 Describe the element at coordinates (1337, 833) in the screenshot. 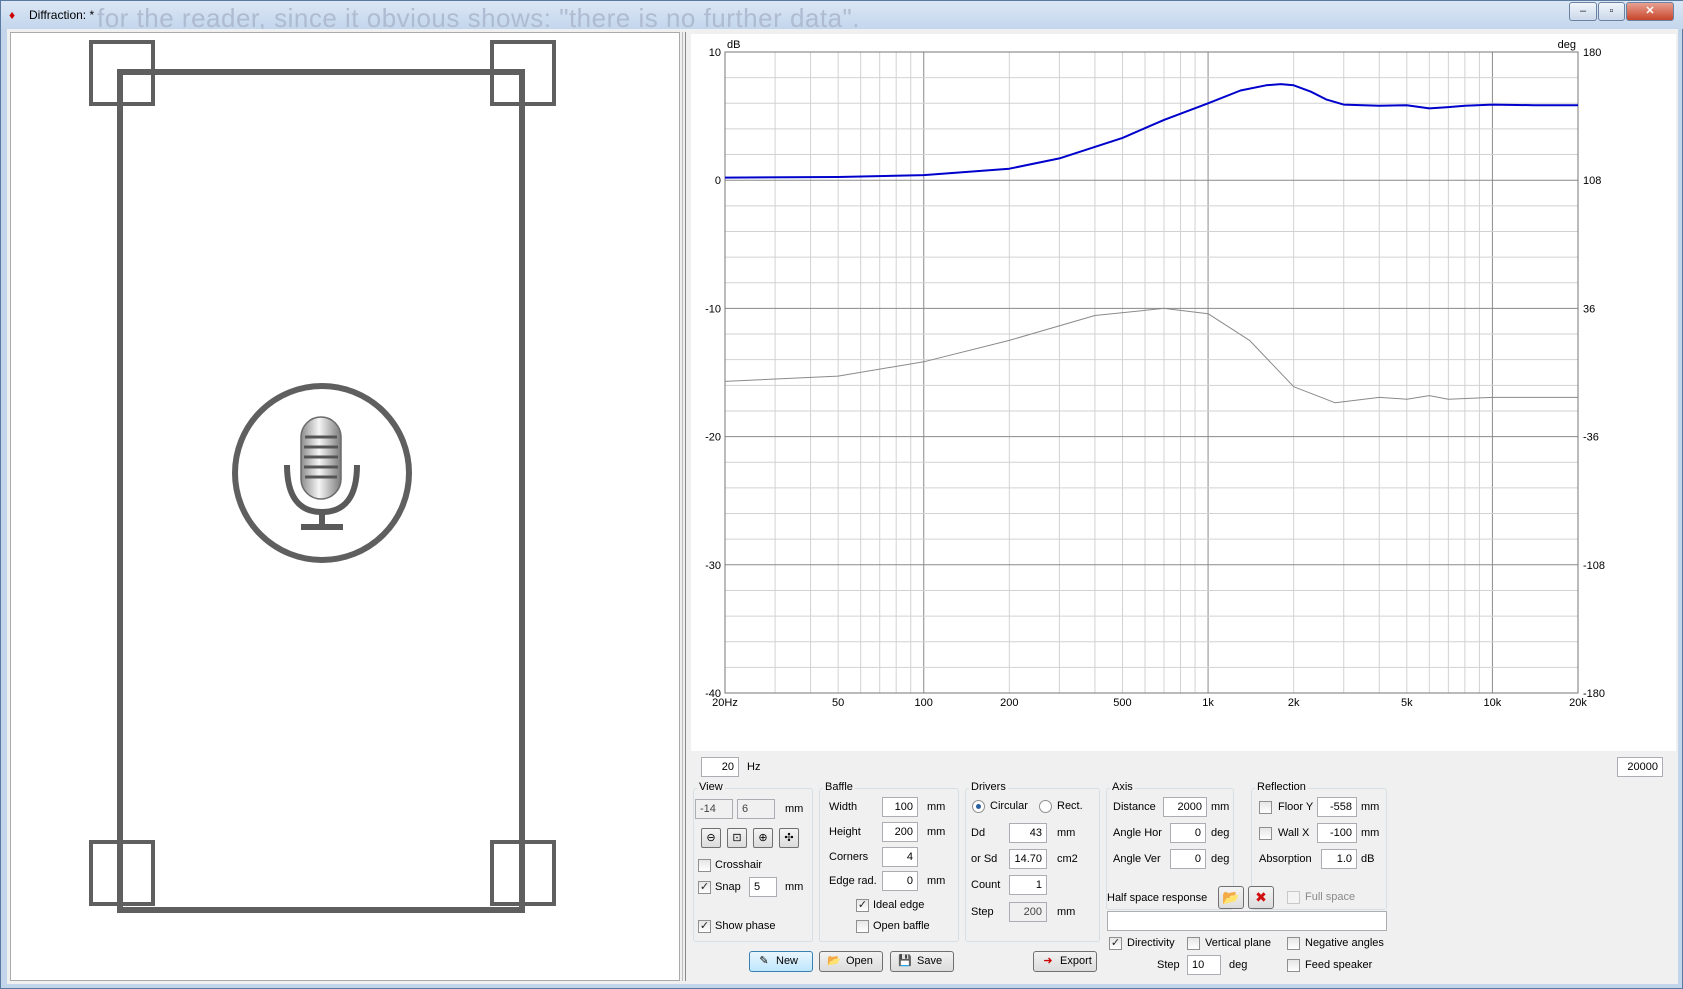

I see `wall-field: -100` at that location.